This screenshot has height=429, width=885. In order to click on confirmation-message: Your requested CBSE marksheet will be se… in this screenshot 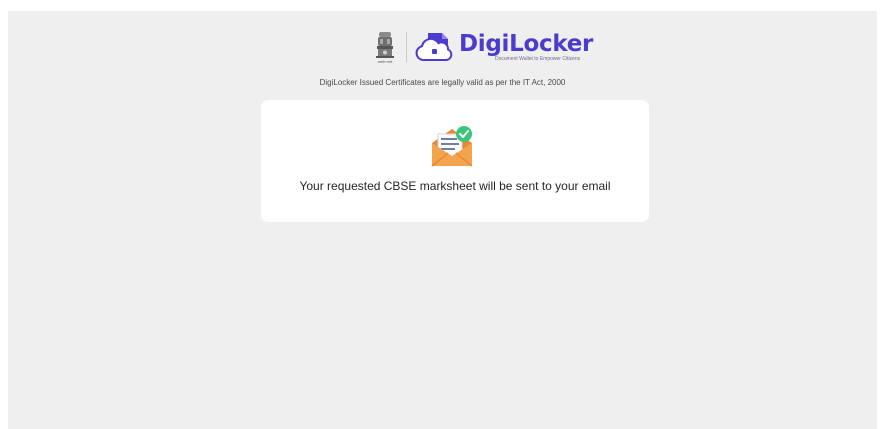, I will do `click(455, 186)`.